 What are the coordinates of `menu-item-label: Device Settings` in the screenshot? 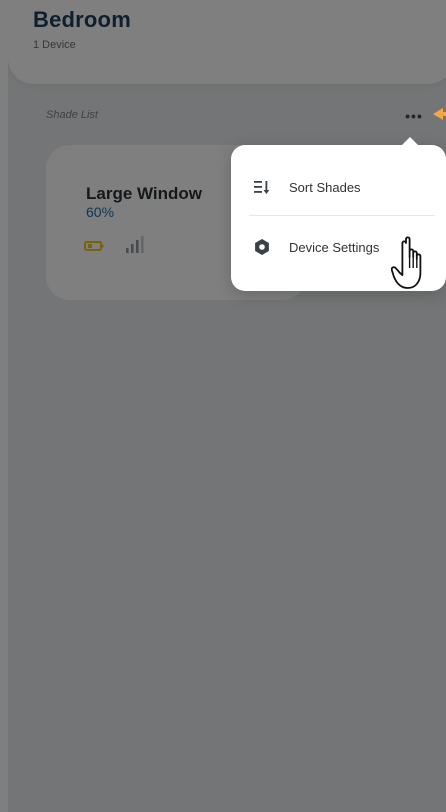 It's located at (334, 247).